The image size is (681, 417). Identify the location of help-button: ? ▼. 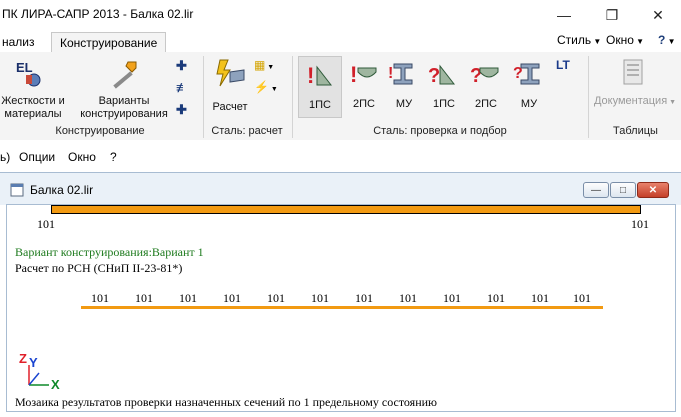
(666, 40).